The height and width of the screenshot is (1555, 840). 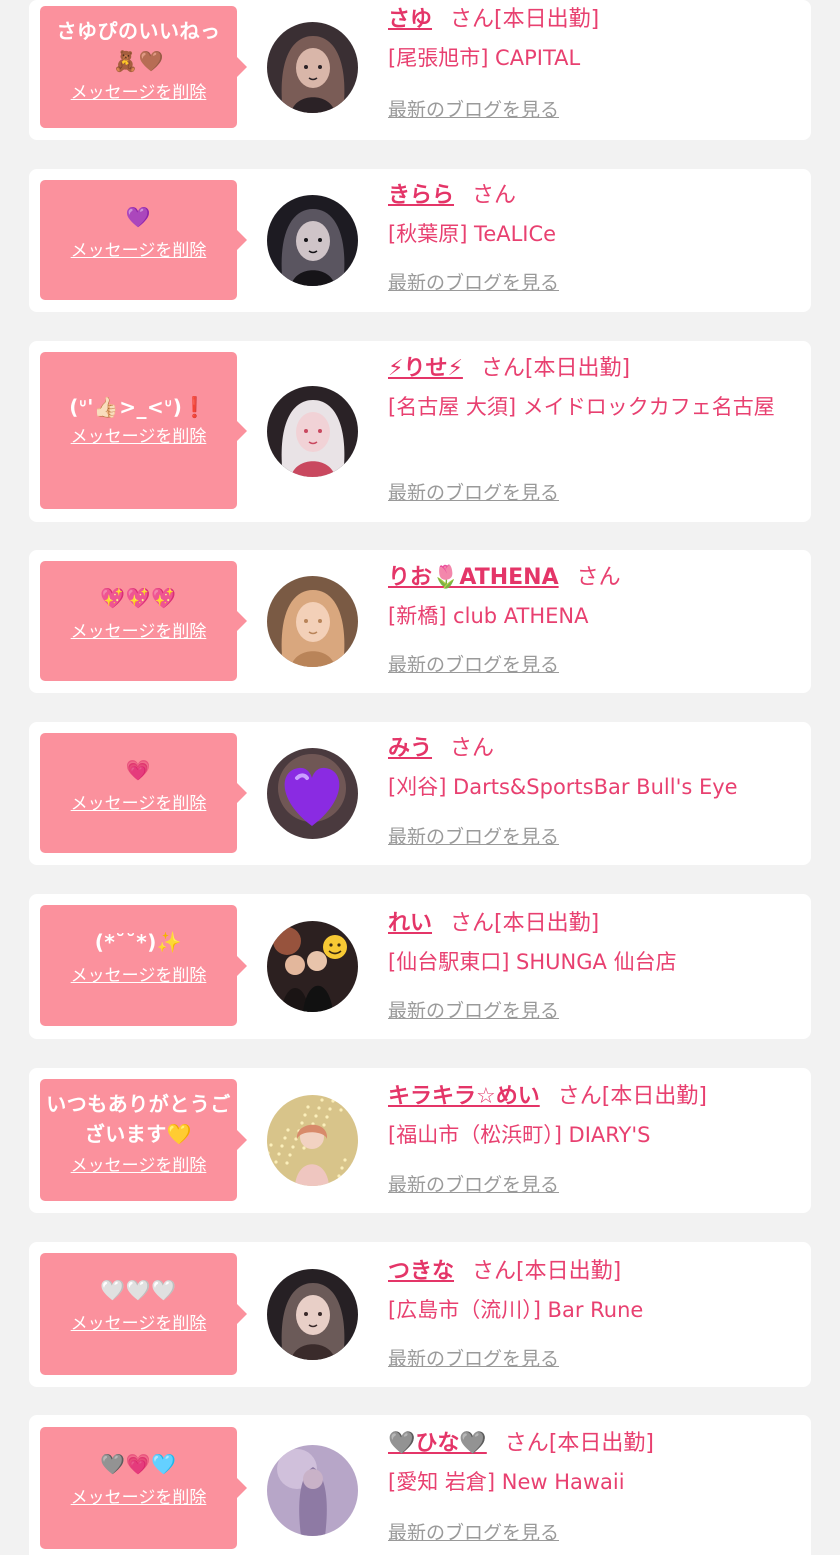 What do you see at coordinates (437, 1443) in the screenshot?
I see `cast-name-link: 🩶ひな🩶` at bounding box center [437, 1443].